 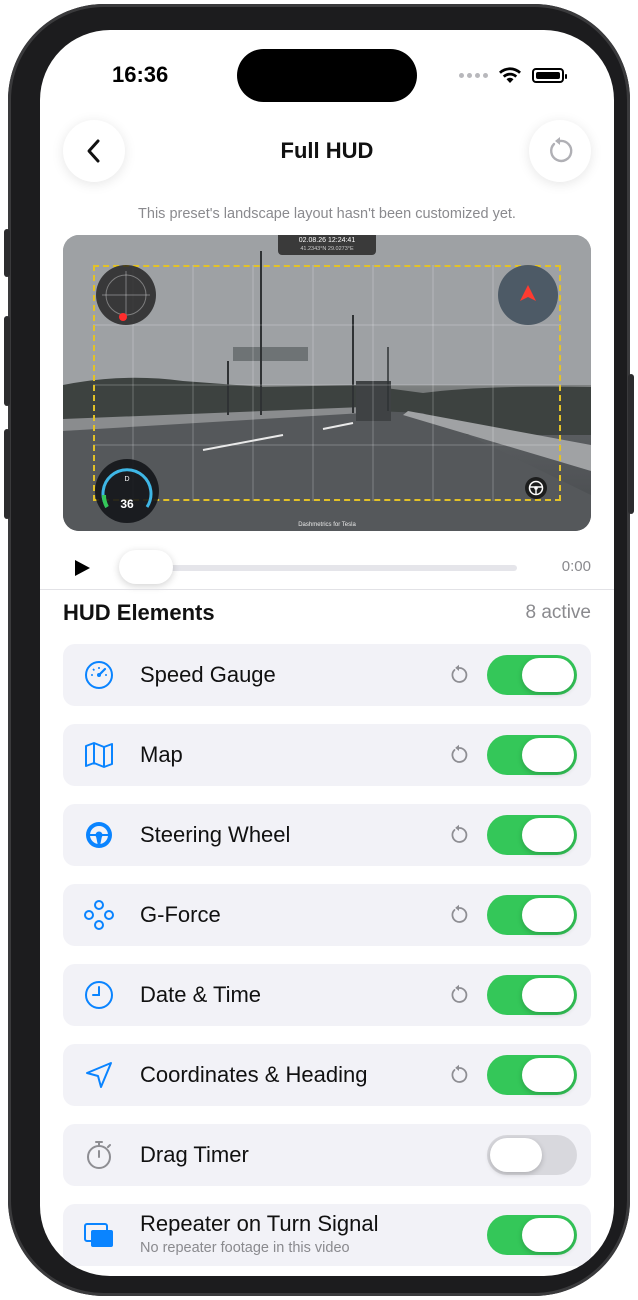 What do you see at coordinates (146, 567) in the screenshot?
I see `scrubber-thumb` at bounding box center [146, 567].